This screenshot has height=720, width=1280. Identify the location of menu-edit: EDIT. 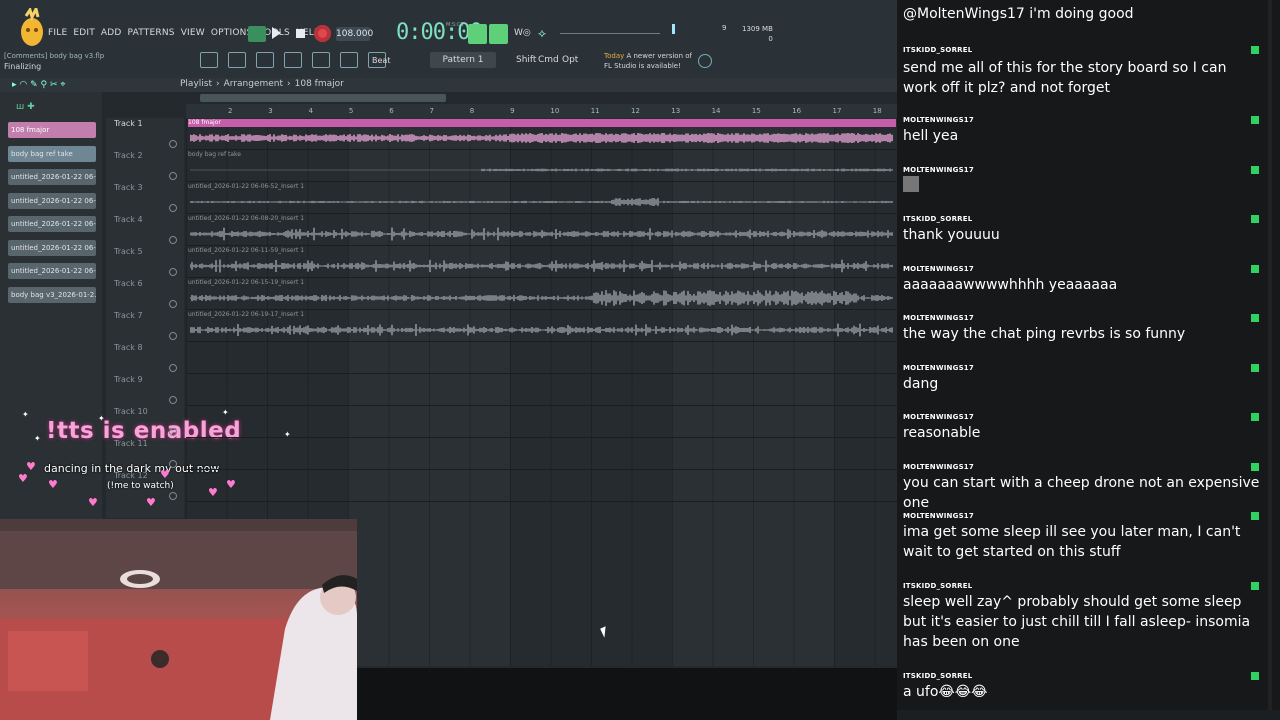
(84, 33).